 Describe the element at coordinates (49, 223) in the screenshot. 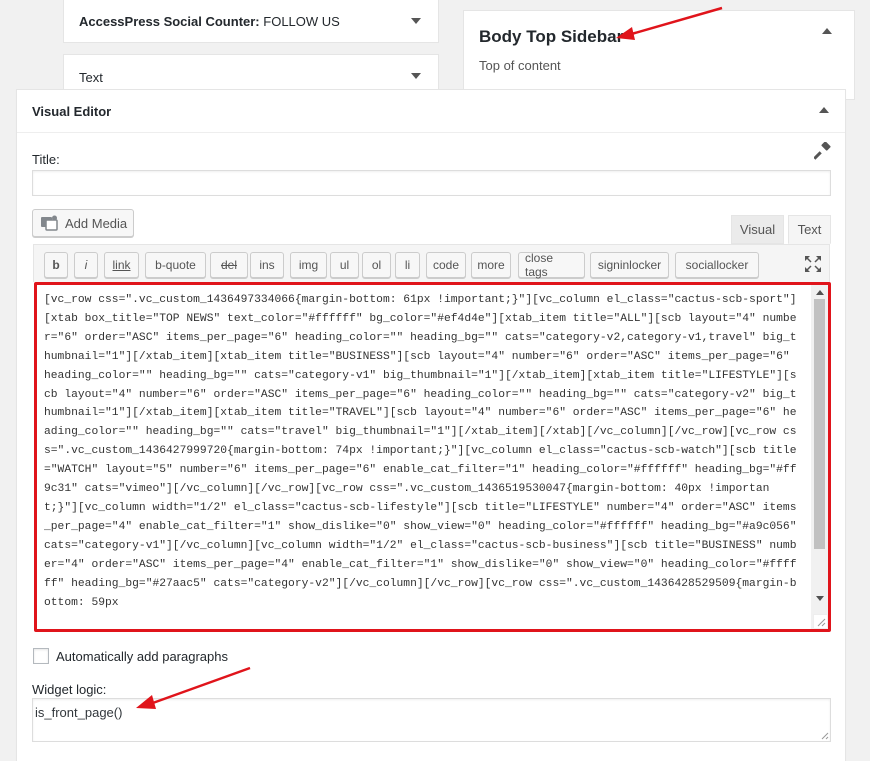

I see `add-media-icon` at that location.